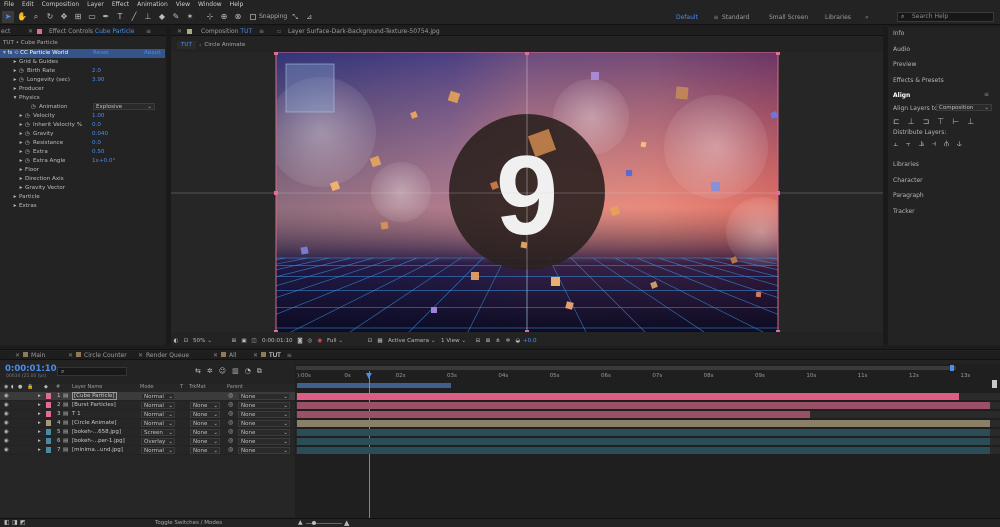  I want to click on col-layer-name: Layer Name, so click(87, 387).